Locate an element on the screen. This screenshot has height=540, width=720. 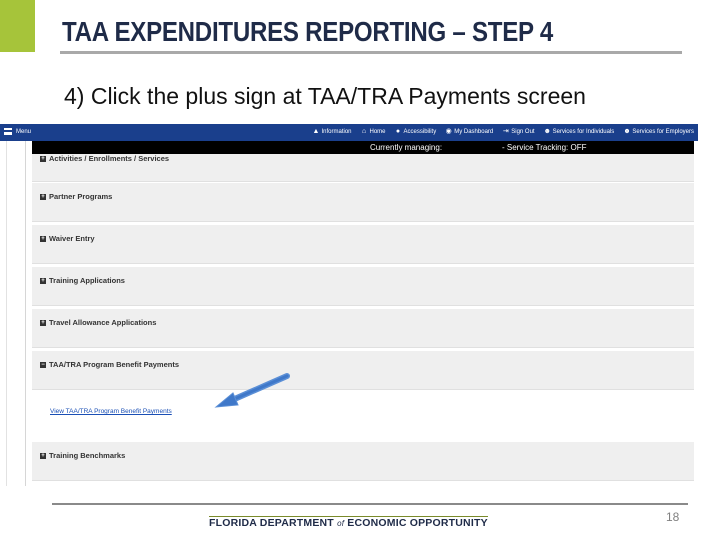
logo-text-part2: ECONOMIC OPPORTUNITY is located at coordinates (417, 523).